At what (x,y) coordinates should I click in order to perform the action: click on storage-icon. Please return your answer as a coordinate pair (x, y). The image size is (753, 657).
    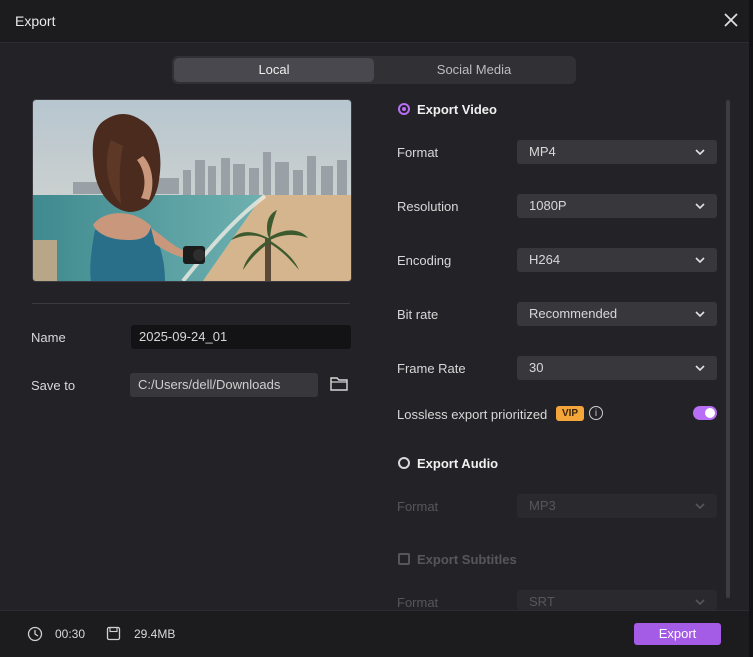
    Looking at the image, I should click on (113, 633).